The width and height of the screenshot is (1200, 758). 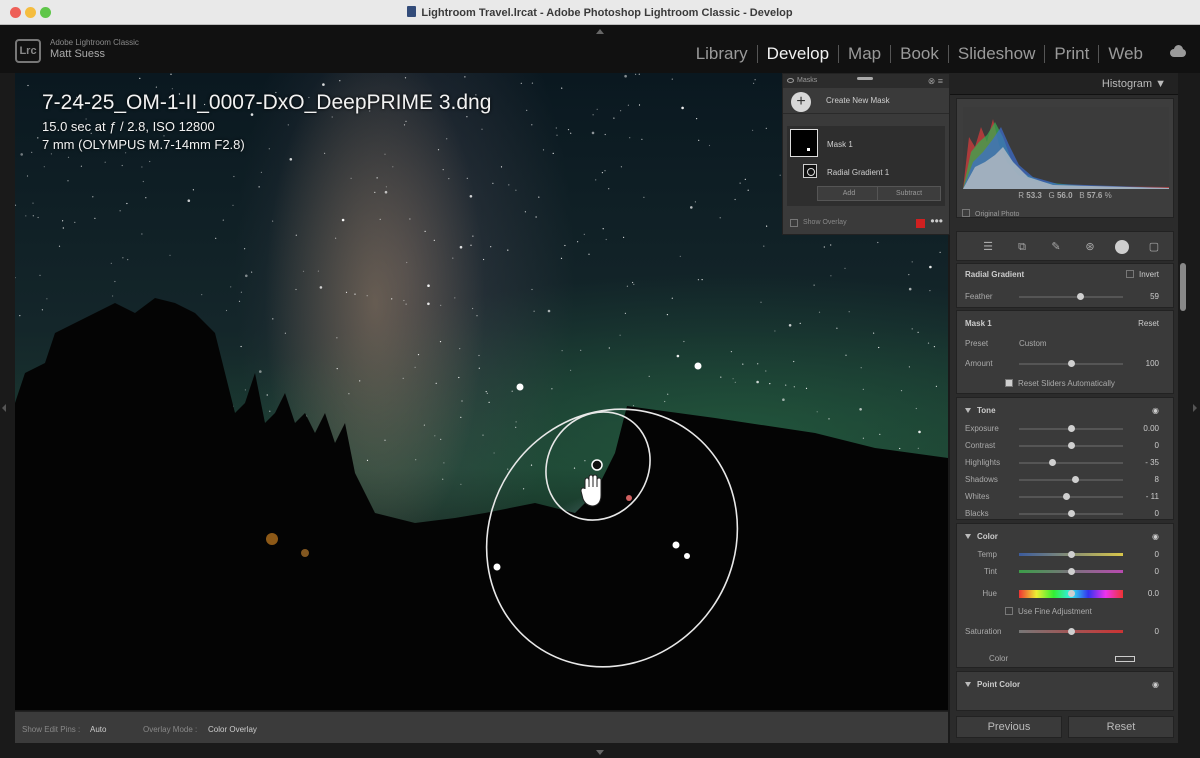 What do you see at coordinates (935, 81) in the screenshot?
I see `close-icon: ⊗ ≡` at bounding box center [935, 81].